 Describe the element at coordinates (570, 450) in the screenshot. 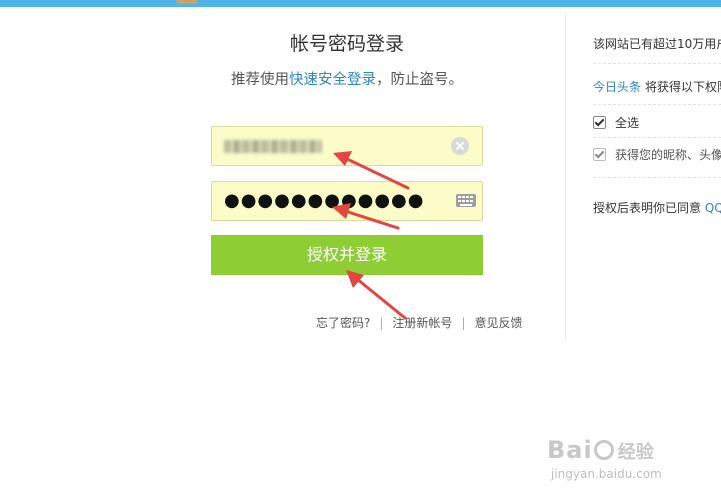

I see `watermark-brand-left: Bai` at that location.